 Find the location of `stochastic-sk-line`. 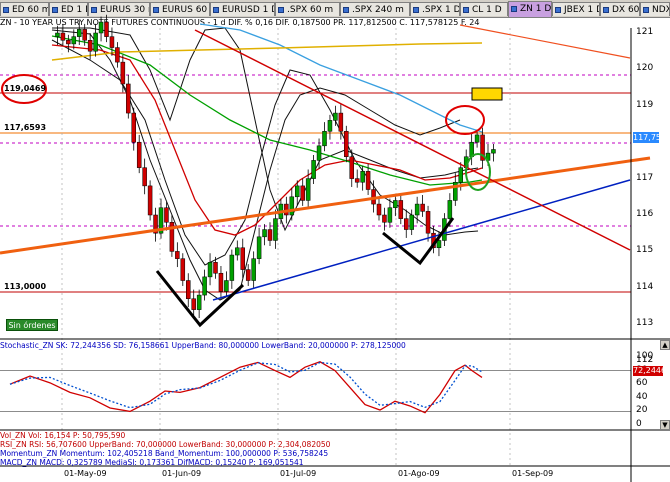

stochastic-sk-line is located at coordinates (246, 387).